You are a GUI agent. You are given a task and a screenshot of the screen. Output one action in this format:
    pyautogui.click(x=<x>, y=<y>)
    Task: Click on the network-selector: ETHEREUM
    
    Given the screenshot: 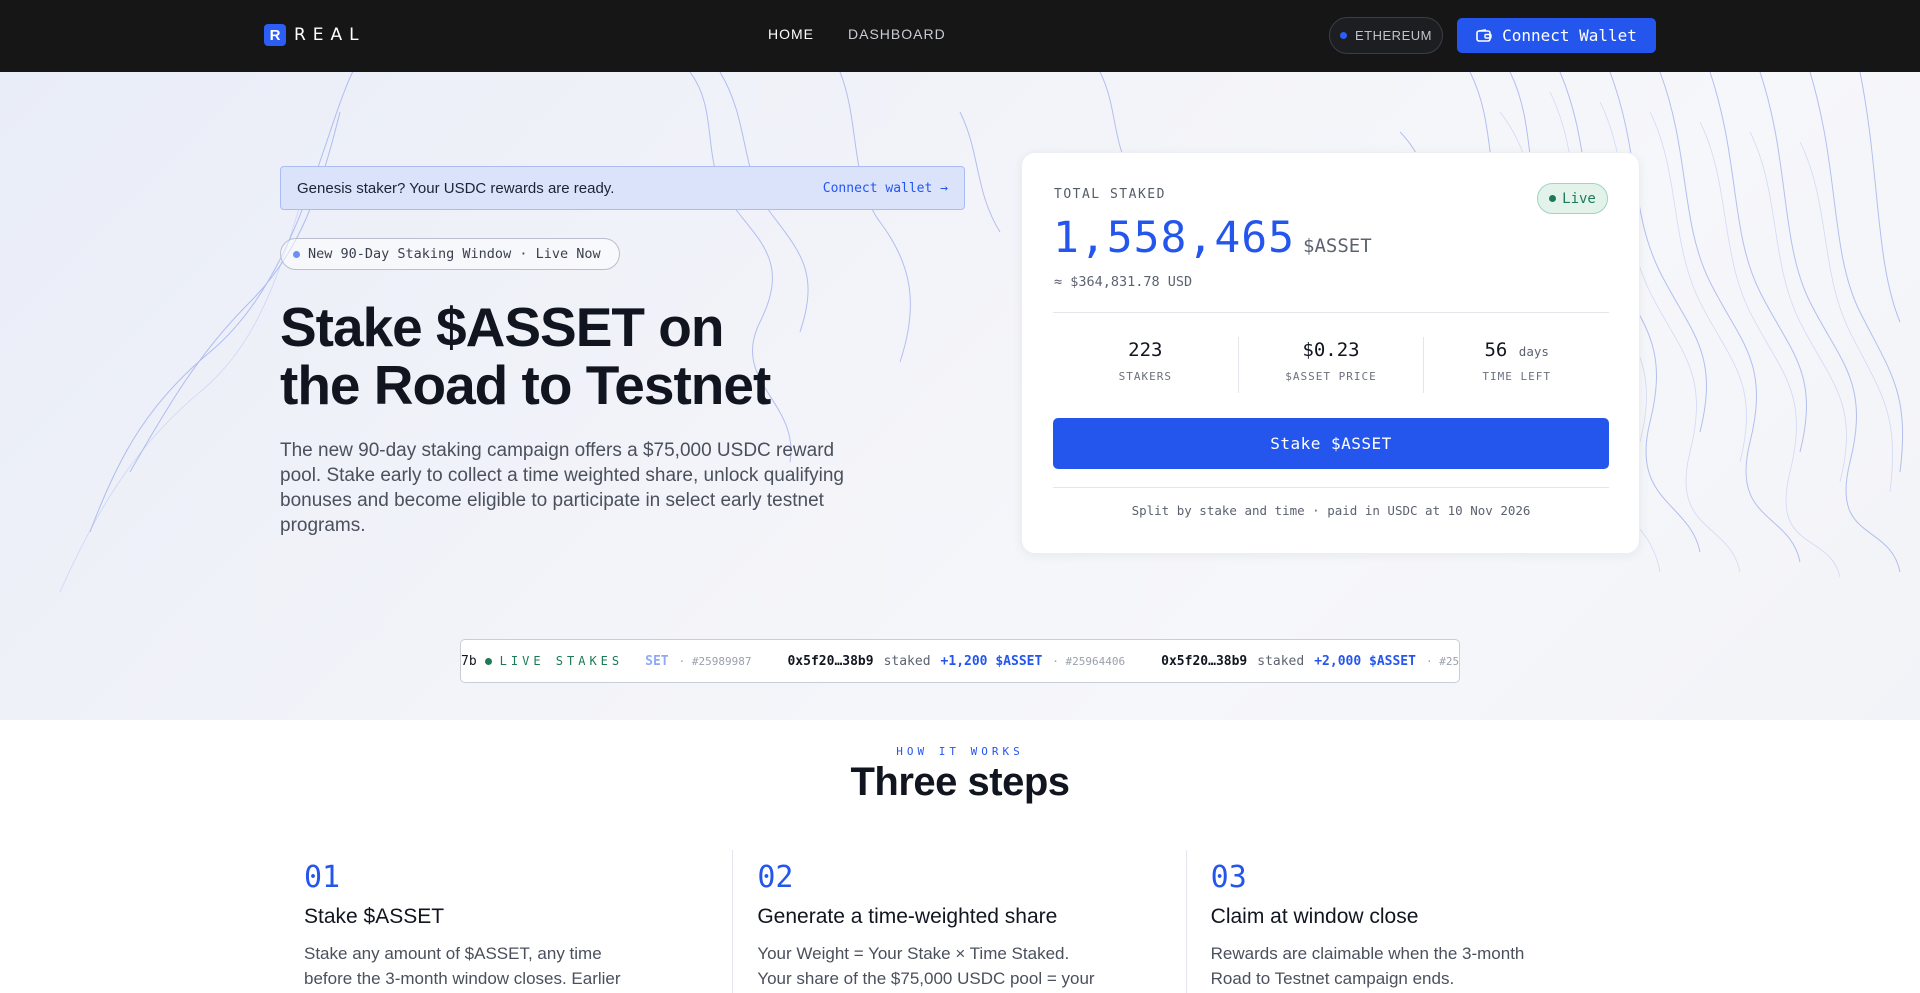 What is the action you would take?
    pyautogui.click(x=1386, y=35)
    